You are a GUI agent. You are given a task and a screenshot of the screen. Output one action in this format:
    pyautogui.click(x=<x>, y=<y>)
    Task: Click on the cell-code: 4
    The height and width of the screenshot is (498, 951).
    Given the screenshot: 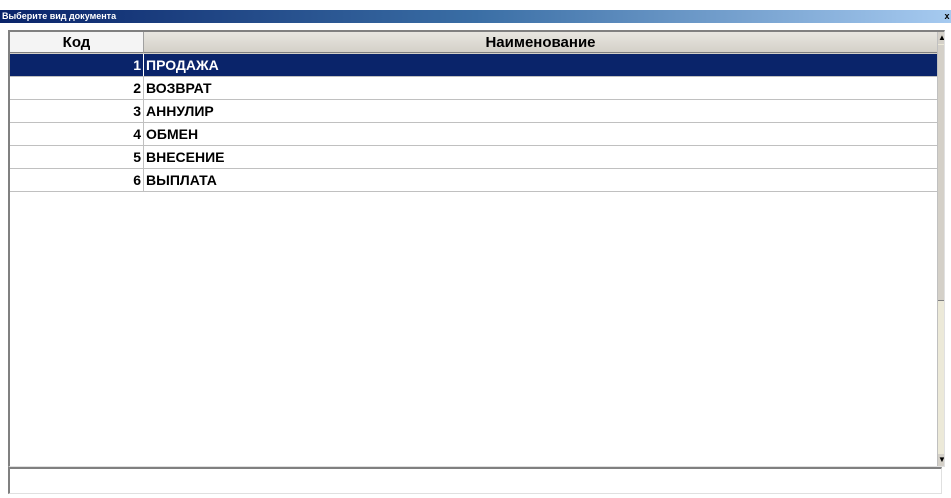 What is the action you would take?
    pyautogui.click(x=77, y=134)
    